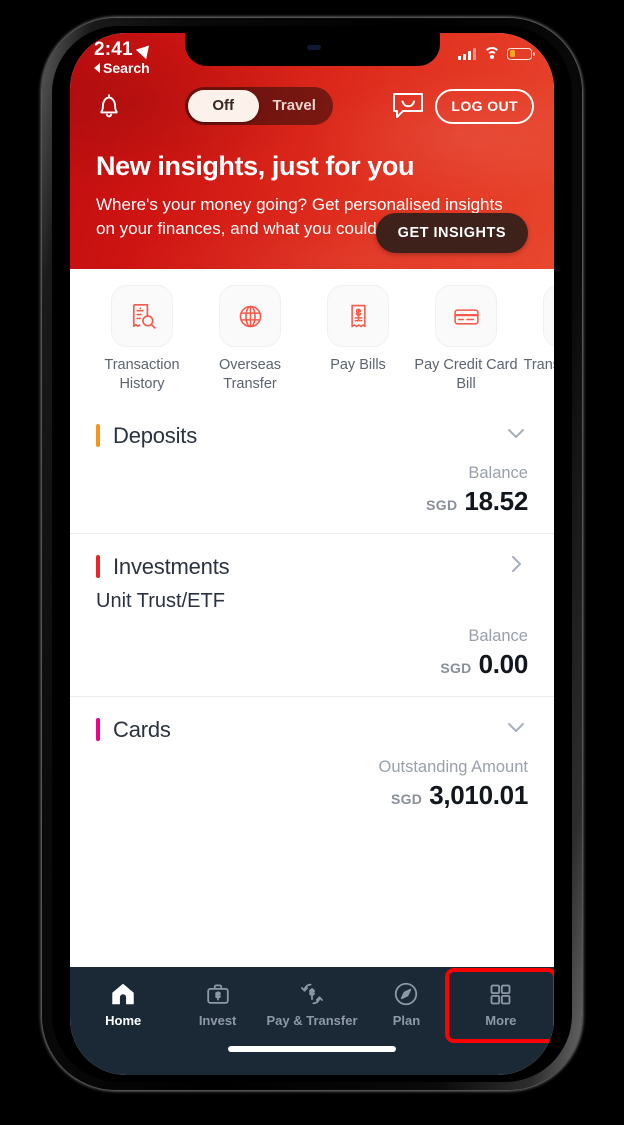  I want to click on account-header: Deposits, so click(312, 435).